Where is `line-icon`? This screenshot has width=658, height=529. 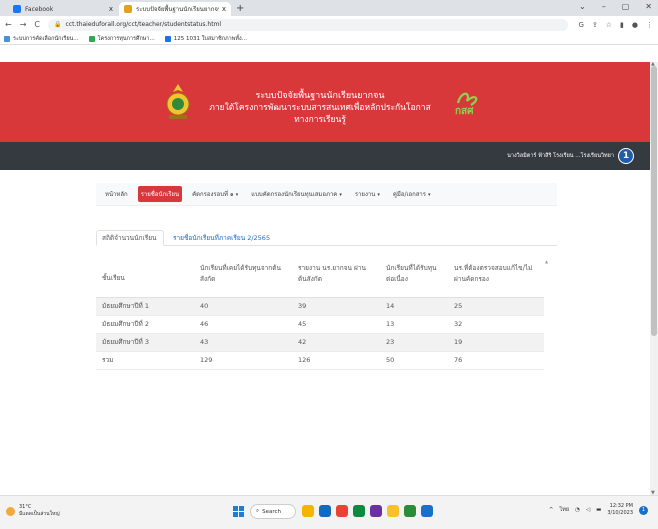 line-icon is located at coordinates (410, 511).